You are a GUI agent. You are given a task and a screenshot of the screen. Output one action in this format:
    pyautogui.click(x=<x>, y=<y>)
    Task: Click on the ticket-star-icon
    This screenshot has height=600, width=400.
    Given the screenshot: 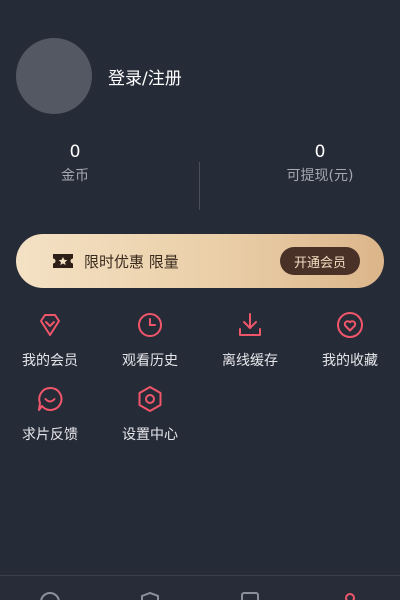 What is the action you would take?
    pyautogui.click(x=63, y=261)
    